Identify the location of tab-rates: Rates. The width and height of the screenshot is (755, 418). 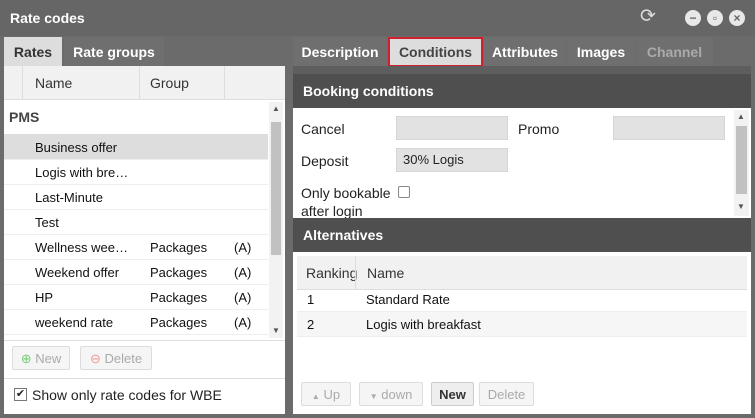
(33, 52).